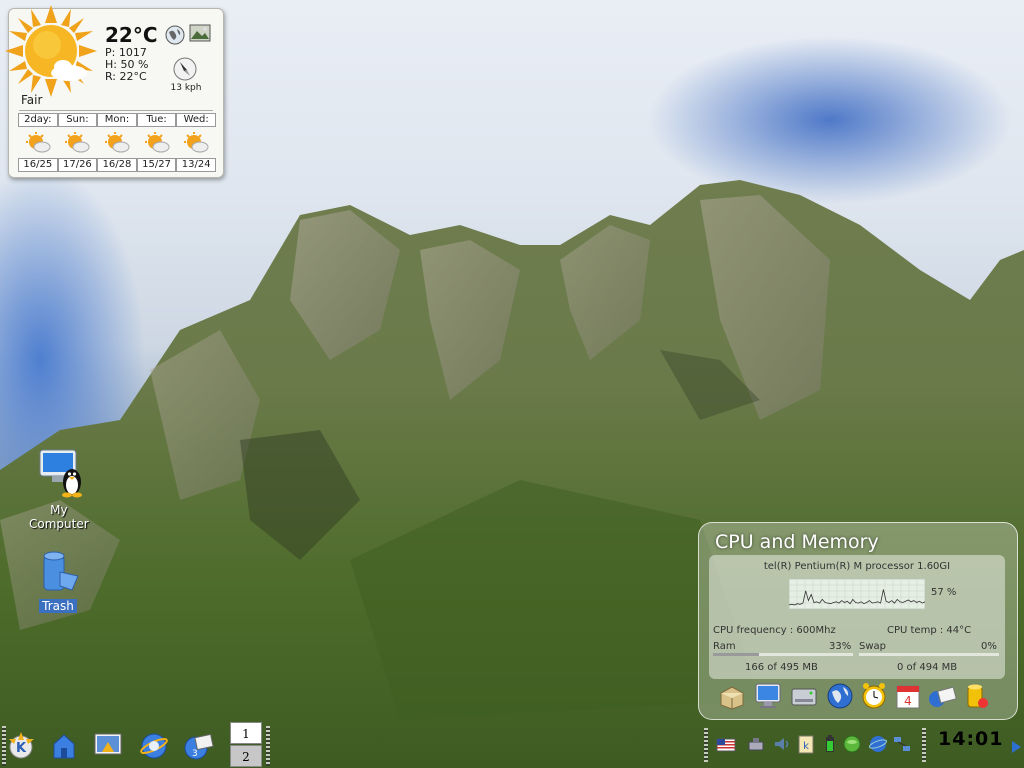 This screenshot has width=1024, height=768. I want to click on calendar-icon: 4, so click(908, 696).